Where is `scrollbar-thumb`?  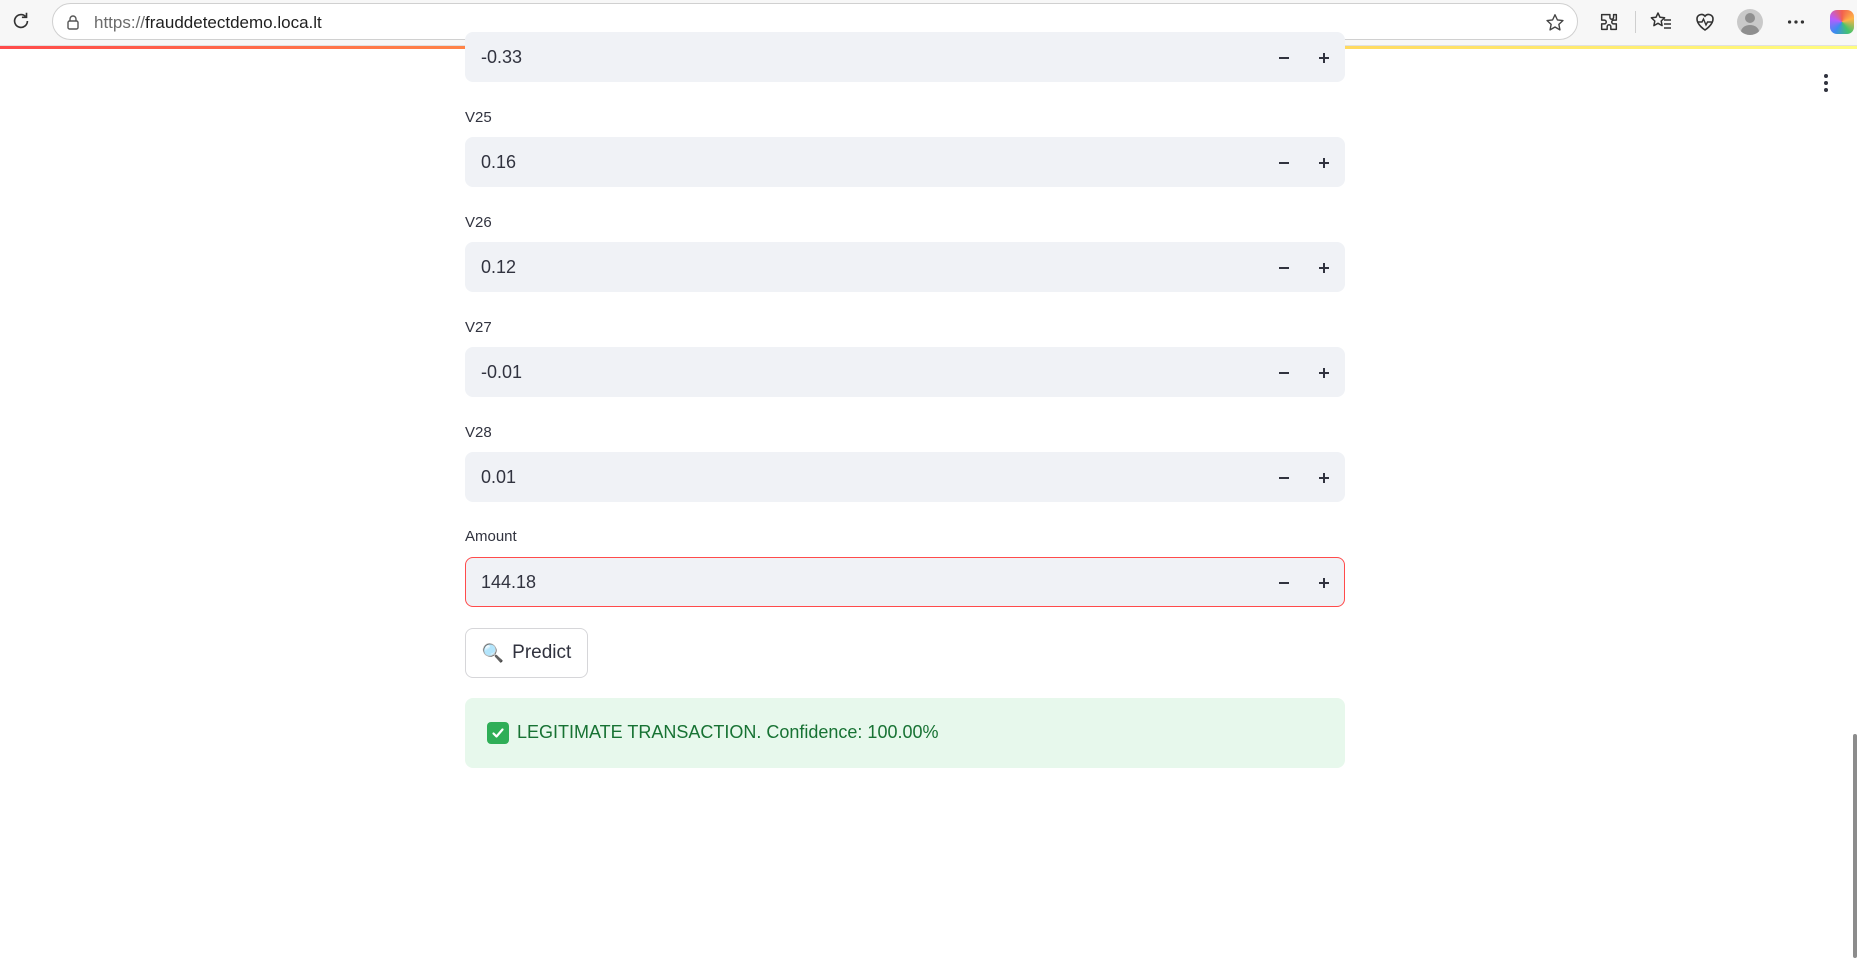 scrollbar-thumb is located at coordinates (1855, 846).